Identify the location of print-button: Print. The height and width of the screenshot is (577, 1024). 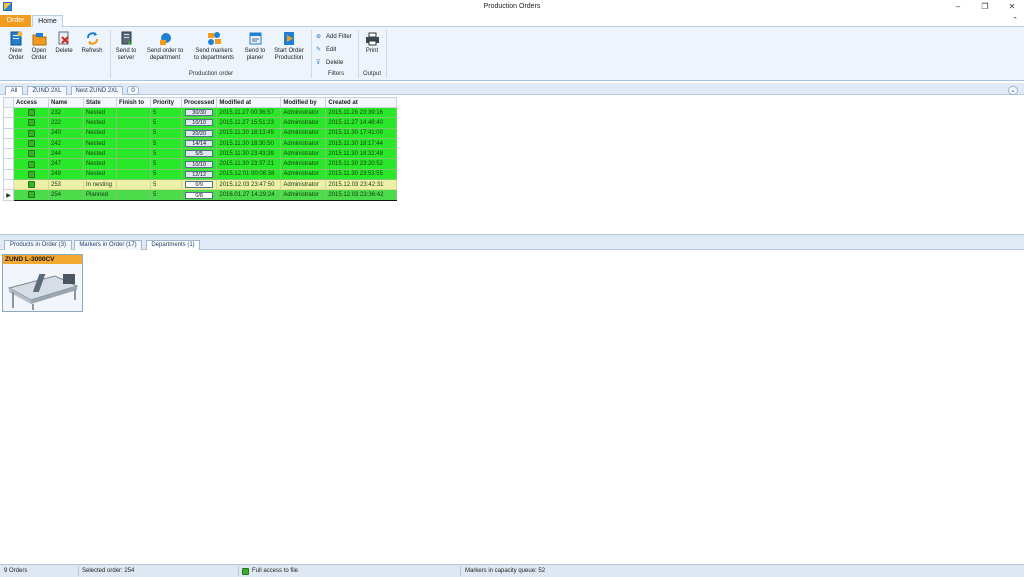
(372, 43).